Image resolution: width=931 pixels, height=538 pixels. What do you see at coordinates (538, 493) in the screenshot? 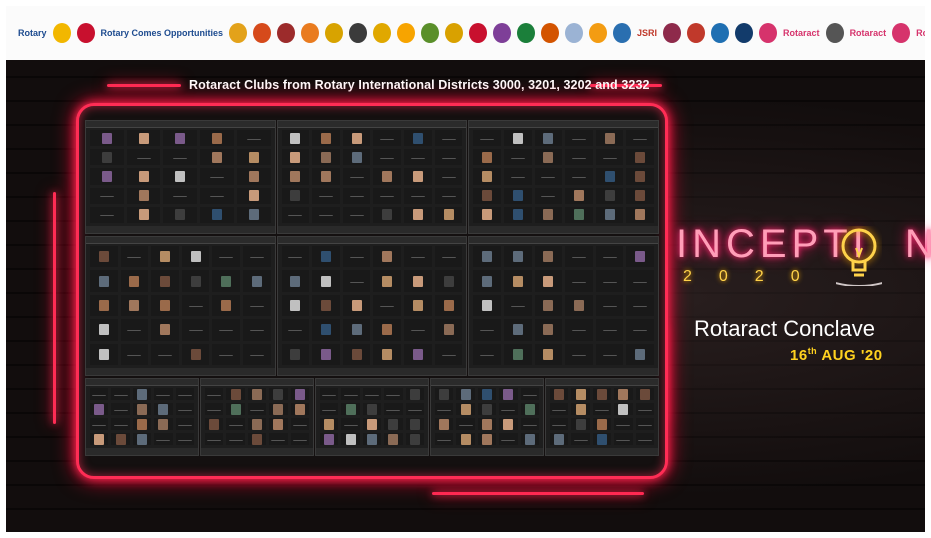
I see `neon-accent-bottom` at bounding box center [538, 493].